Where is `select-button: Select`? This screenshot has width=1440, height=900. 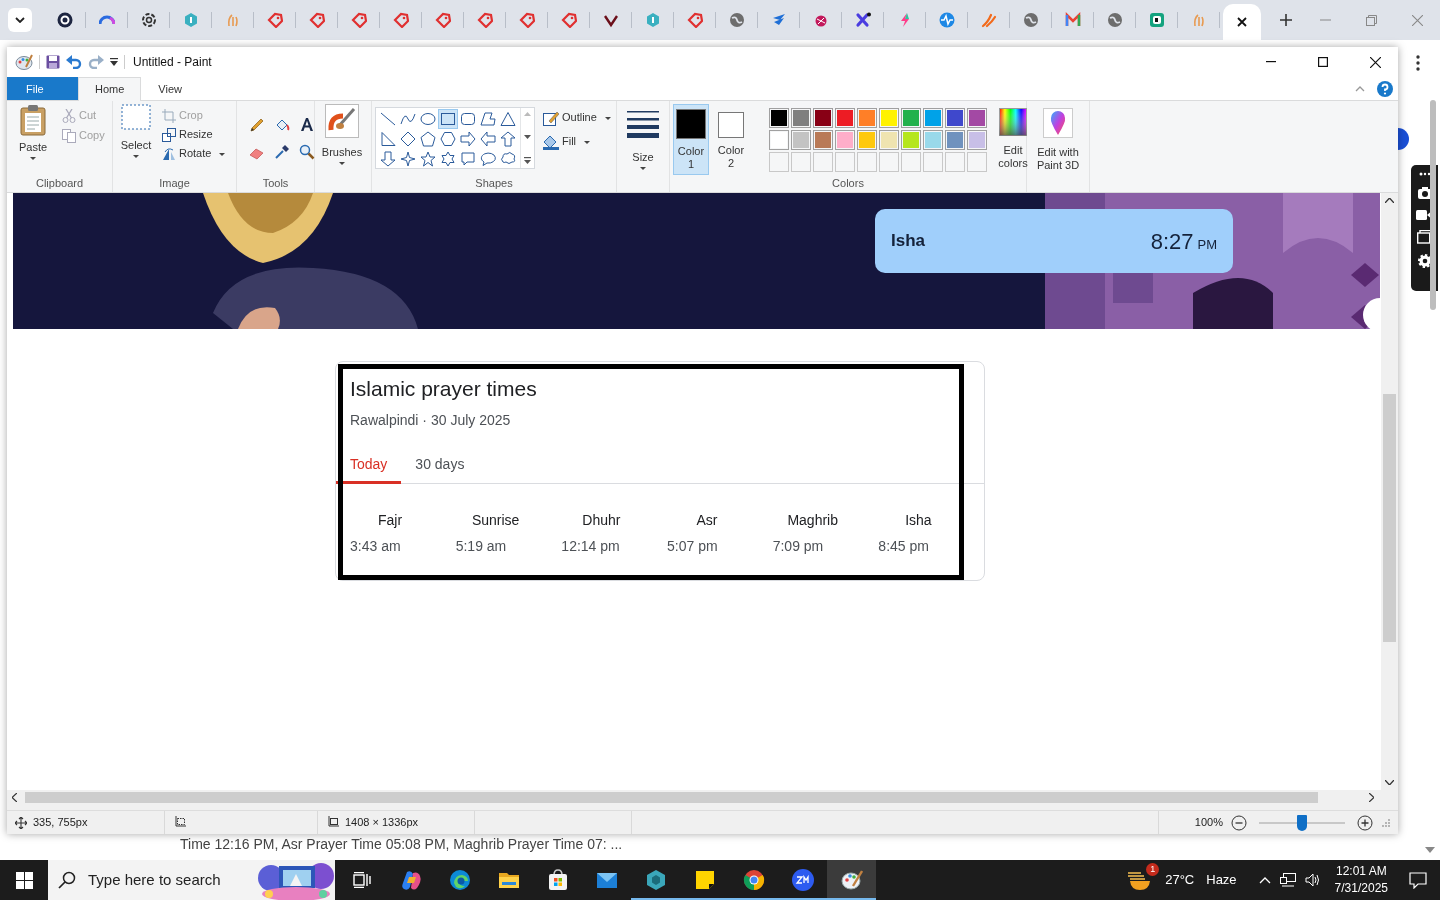 select-button: Select is located at coordinates (136, 139).